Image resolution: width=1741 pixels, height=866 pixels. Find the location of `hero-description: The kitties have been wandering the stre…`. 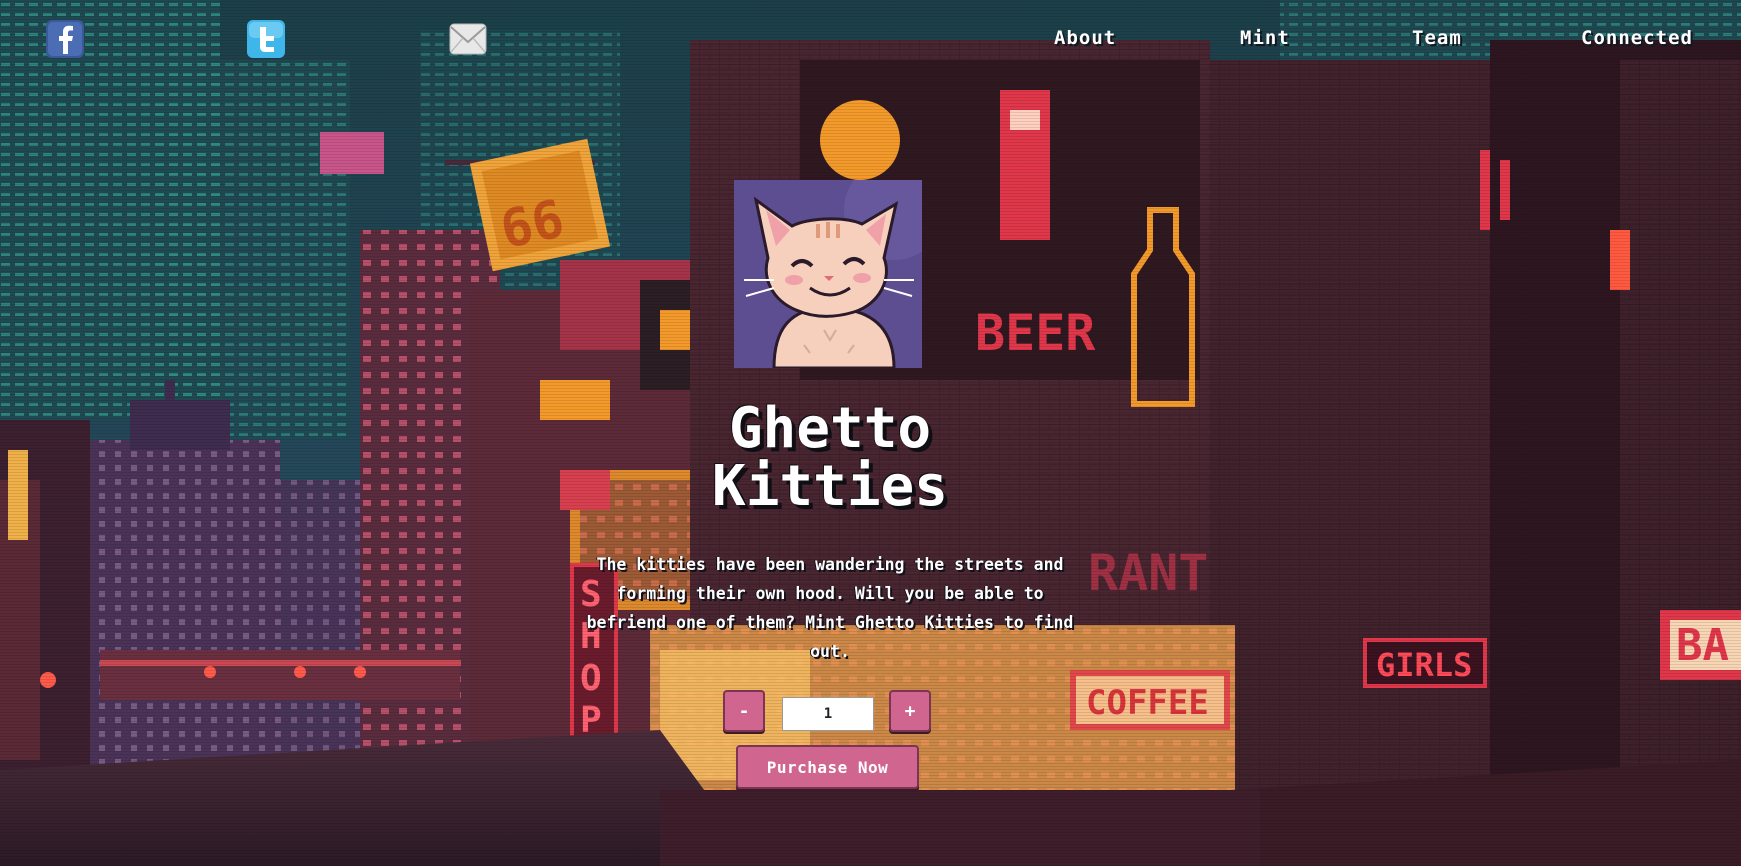

hero-description: The kitties have been wandering the stre… is located at coordinates (830, 608).